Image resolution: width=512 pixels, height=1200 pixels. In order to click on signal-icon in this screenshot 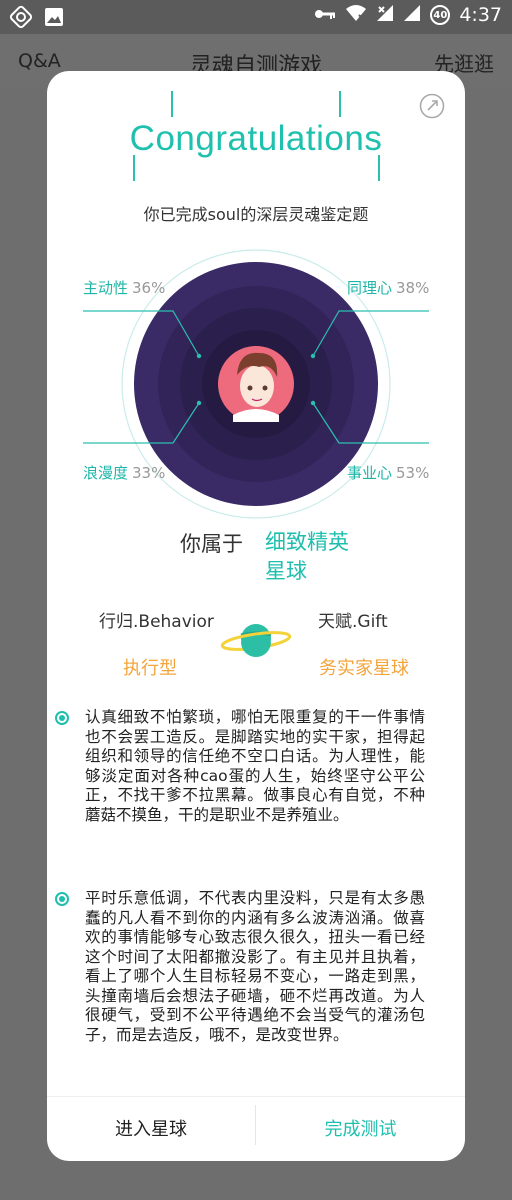, I will do `click(412, 15)`.